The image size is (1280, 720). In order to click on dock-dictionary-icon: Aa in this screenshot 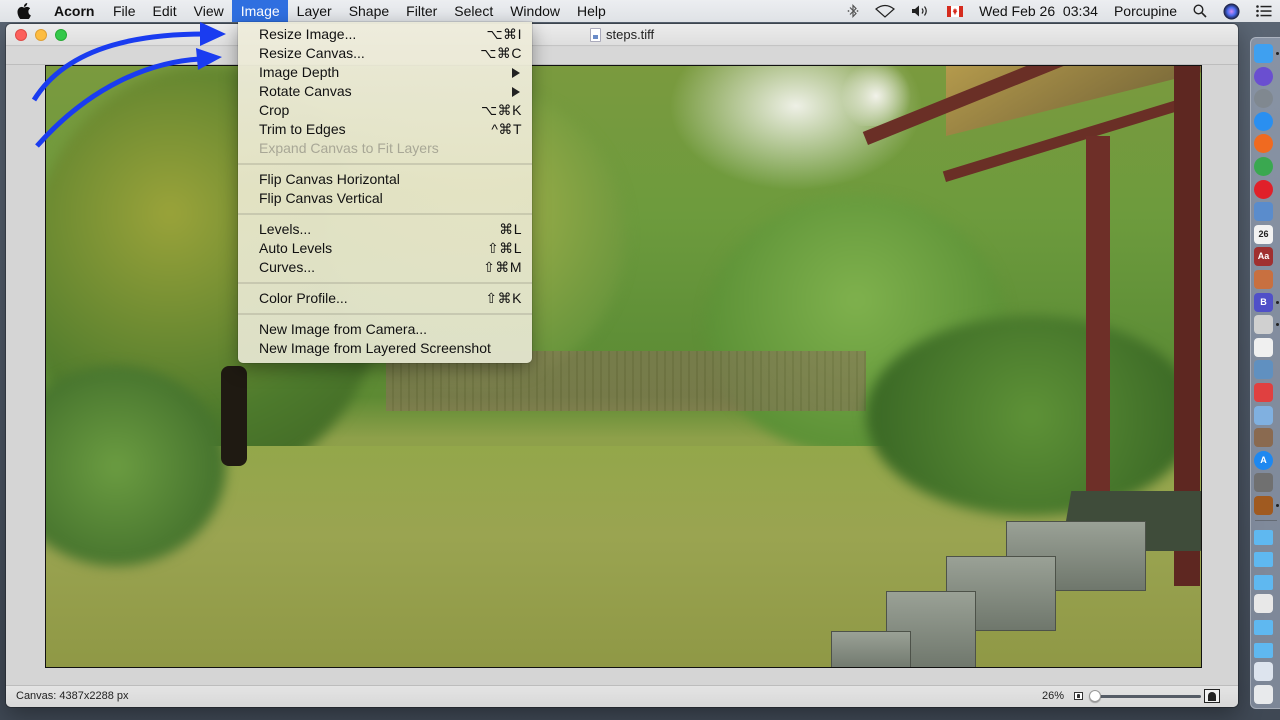, I will do `click(1263, 257)`.